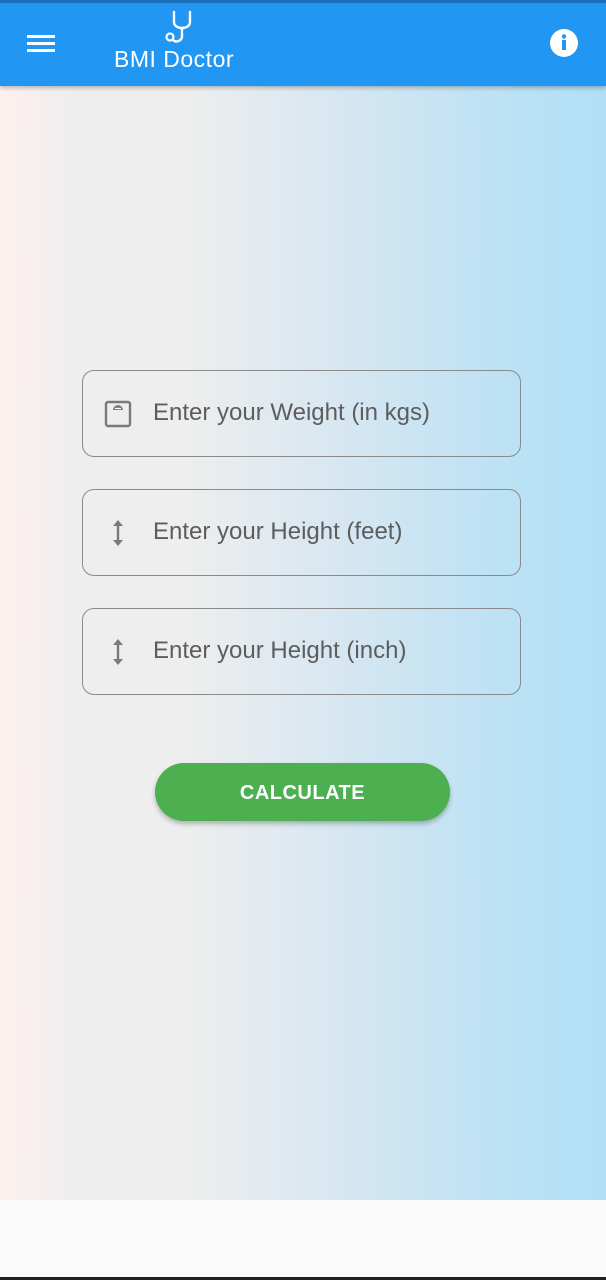  What do you see at coordinates (302, 792) in the screenshot?
I see `calculate-button: CALCULATE` at bounding box center [302, 792].